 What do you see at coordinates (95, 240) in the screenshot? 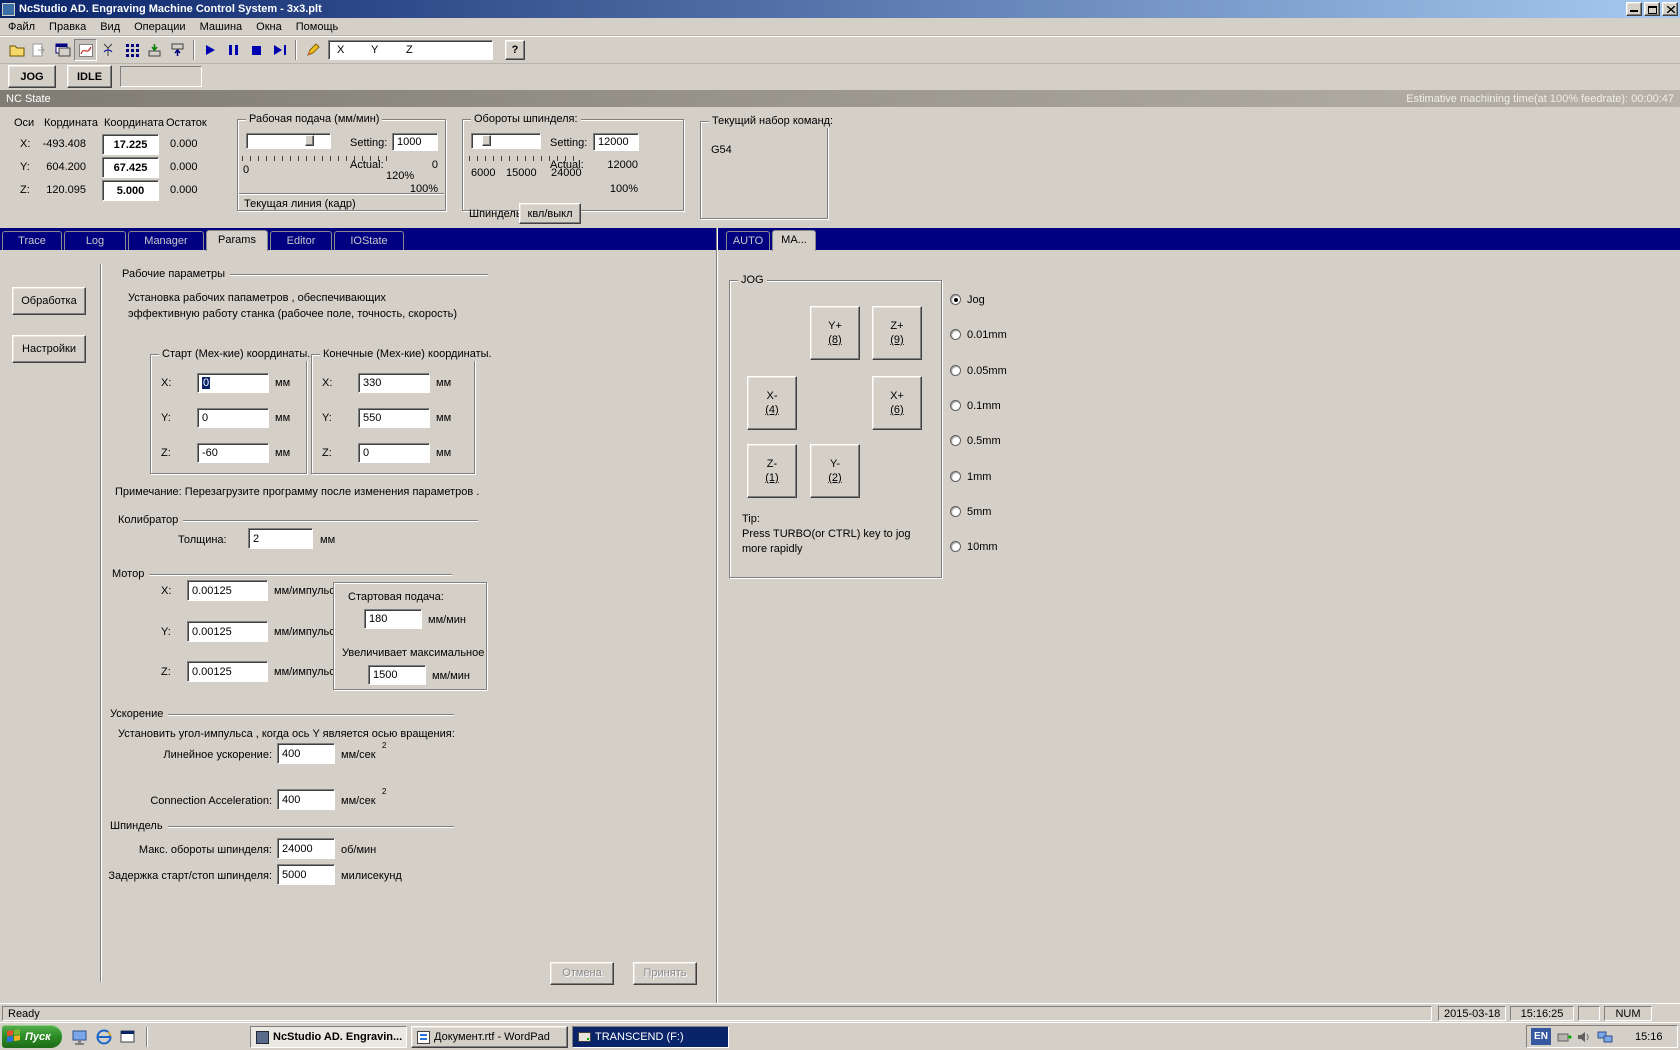
I see `tab-log: Log` at bounding box center [95, 240].